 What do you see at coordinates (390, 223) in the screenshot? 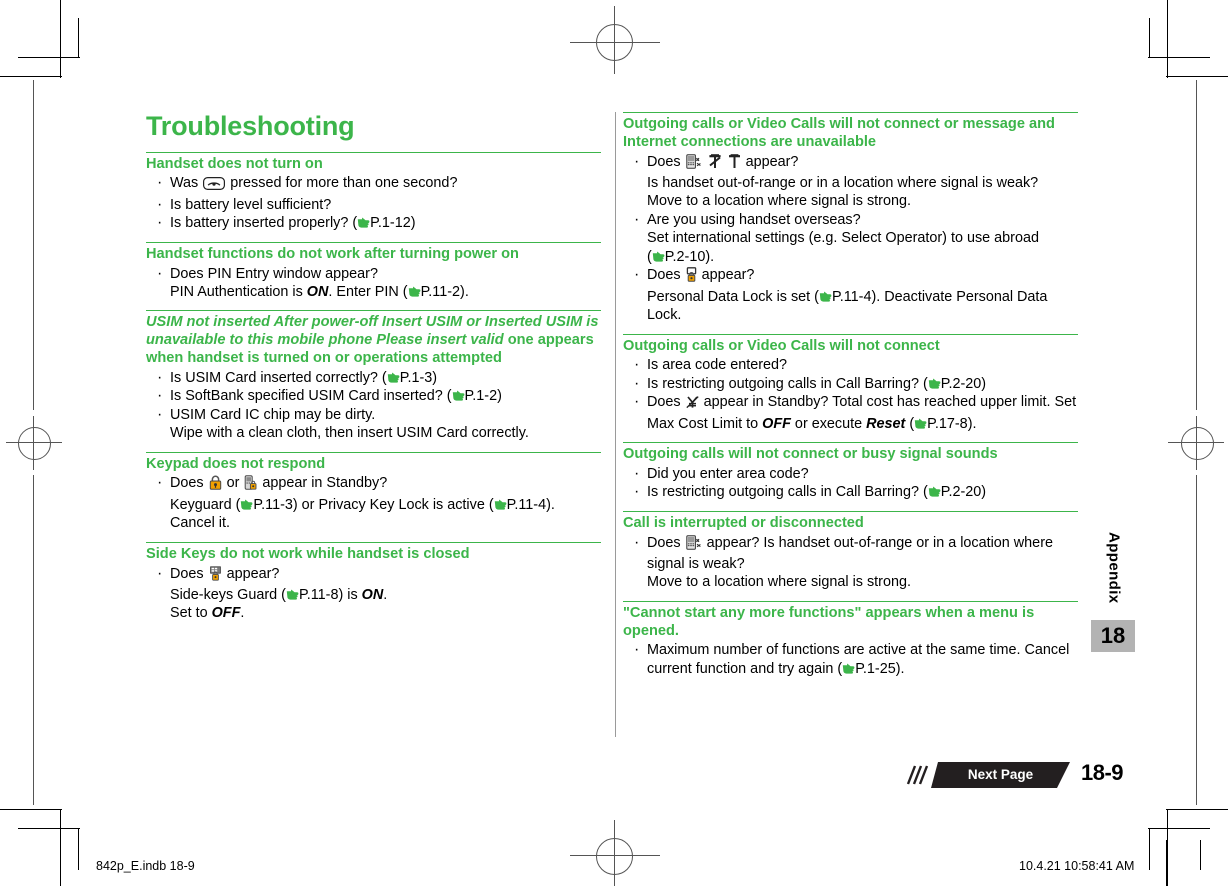
I see `reference-label: P.1-12` at bounding box center [390, 223].